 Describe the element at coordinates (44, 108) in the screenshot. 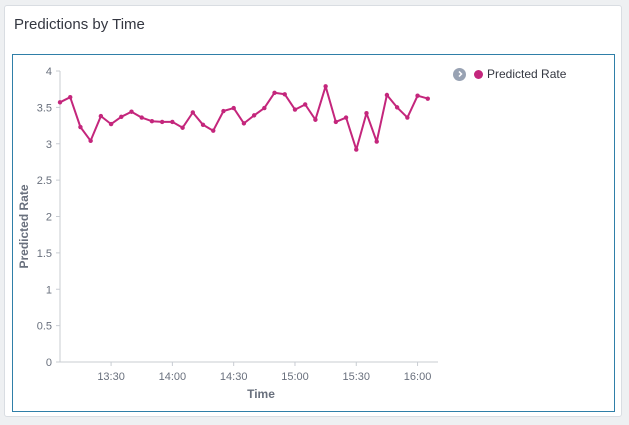

I see `y-tick-label: 3.5` at that location.